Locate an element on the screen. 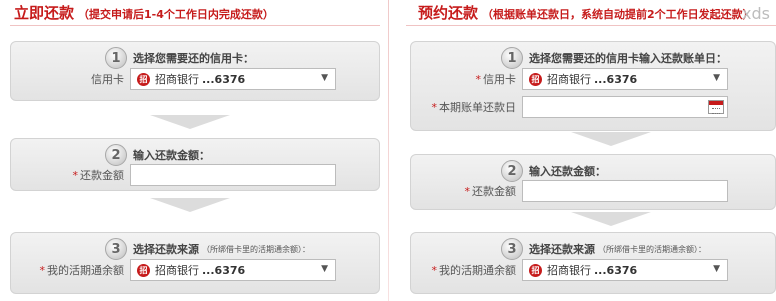  step-title: 选择您需要还的信用卡输入还款账单日： is located at coordinates (628, 58).